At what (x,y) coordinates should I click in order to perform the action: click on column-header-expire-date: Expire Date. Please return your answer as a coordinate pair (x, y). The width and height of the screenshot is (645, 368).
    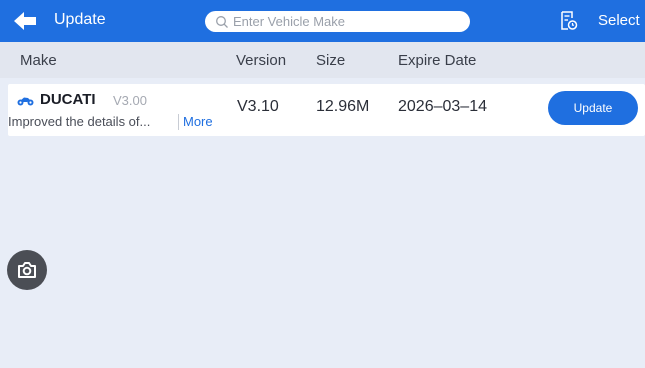
    Looking at the image, I should click on (437, 60).